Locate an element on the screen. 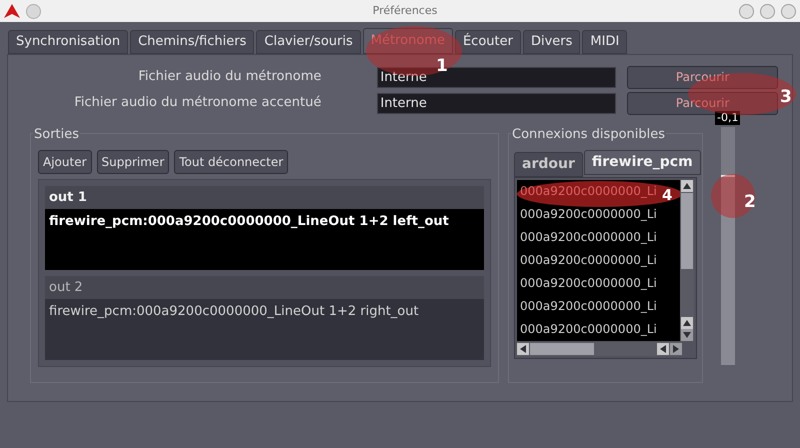 This screenshot has width=800, height=448. output-port: out 2 firewire_pcm:000a9200c0000000_LineOut 1+2 right_out is located at coordinates (264, 318).